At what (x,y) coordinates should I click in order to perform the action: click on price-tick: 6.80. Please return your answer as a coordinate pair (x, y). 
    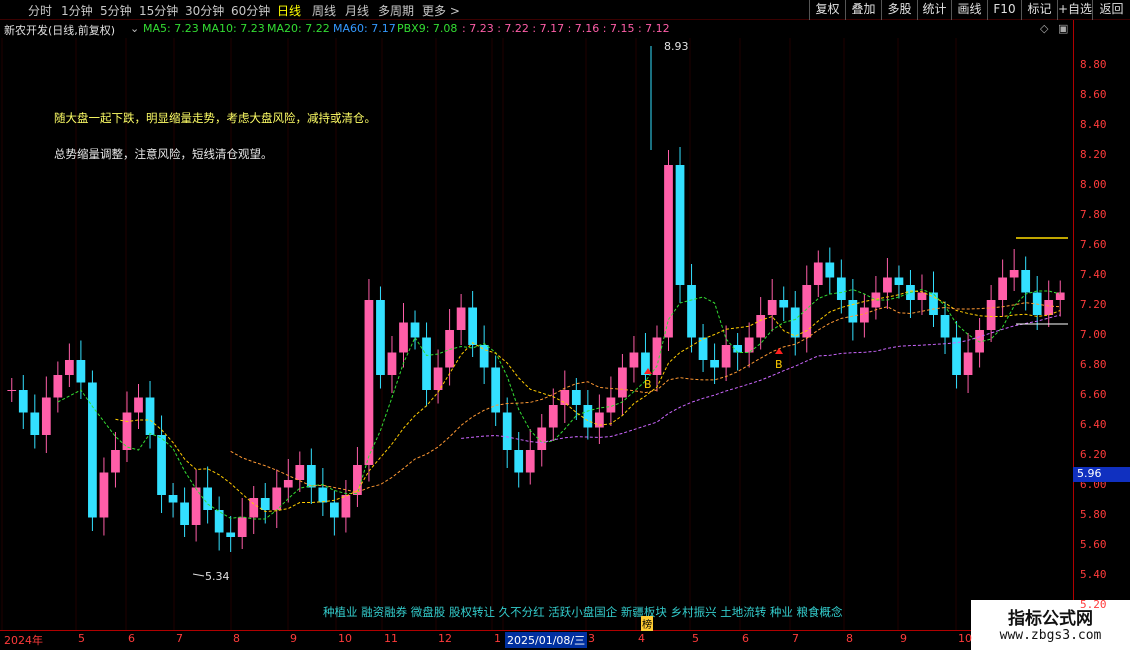
    Looking at the image, I should click on (1093, 364).